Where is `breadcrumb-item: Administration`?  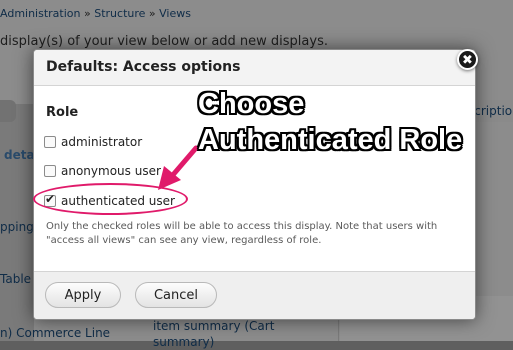 breadcrumb-item: Administration is located at coordinates (40, 13).